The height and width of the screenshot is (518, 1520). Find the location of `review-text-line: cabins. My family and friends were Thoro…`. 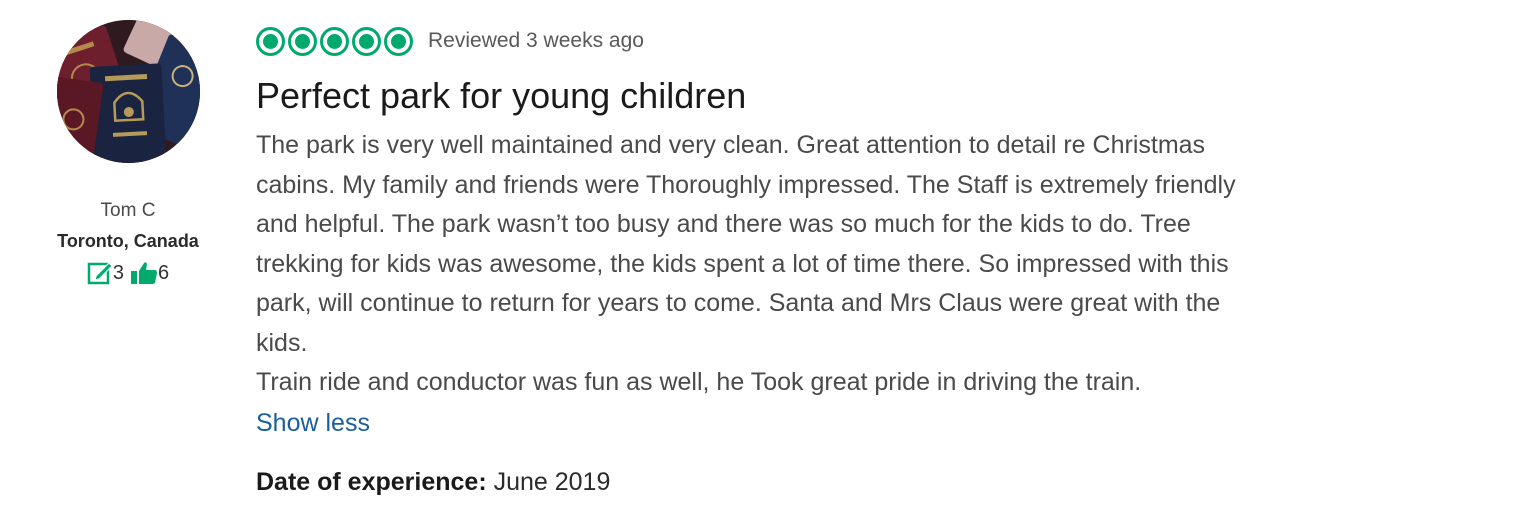

review-text-line: cabins. My family and friends were Thoro… is located at coordinates (746, 184).